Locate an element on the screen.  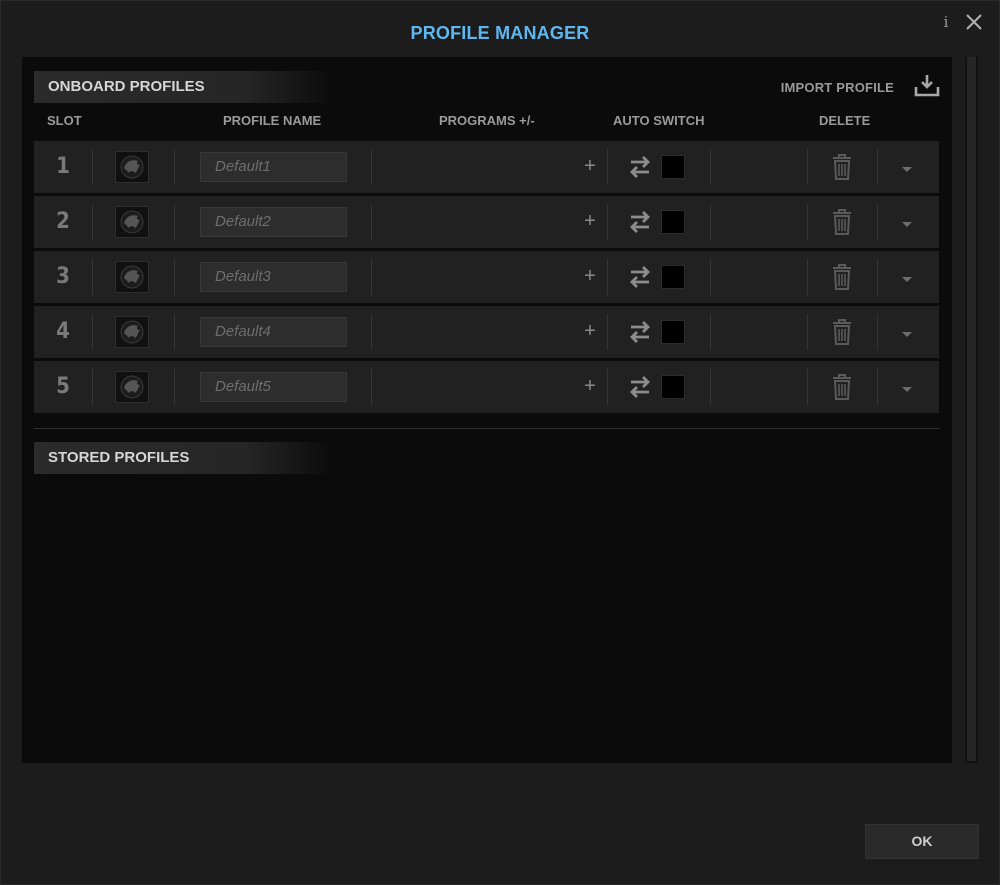
info-icon: i is located at coordinates (946, 23).